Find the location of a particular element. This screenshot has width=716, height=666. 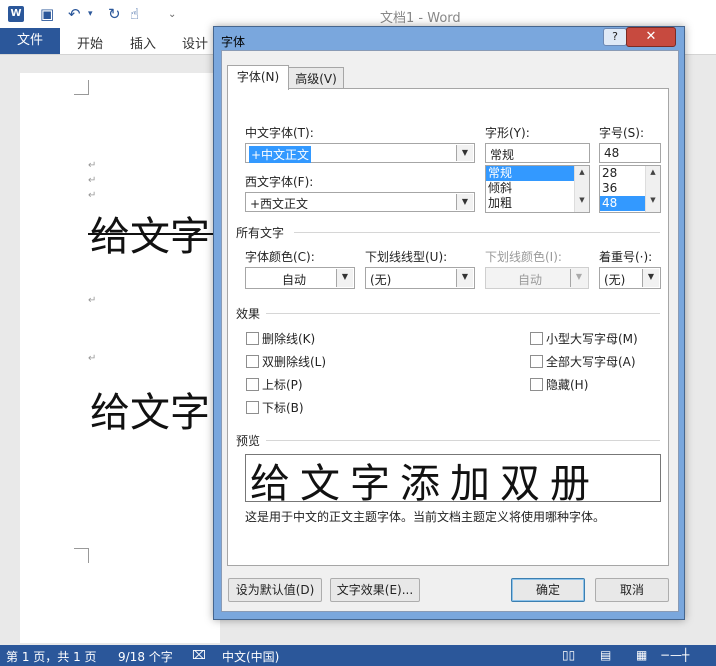

tab-insert: 插入 is located at coordinates (143, 42).